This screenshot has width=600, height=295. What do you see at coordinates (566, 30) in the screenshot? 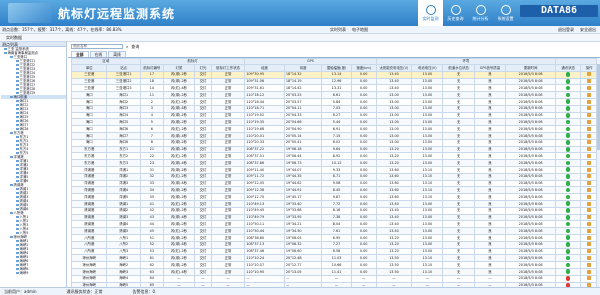
I see `logout-link: 退出登录` at bounding box center [566, 30].